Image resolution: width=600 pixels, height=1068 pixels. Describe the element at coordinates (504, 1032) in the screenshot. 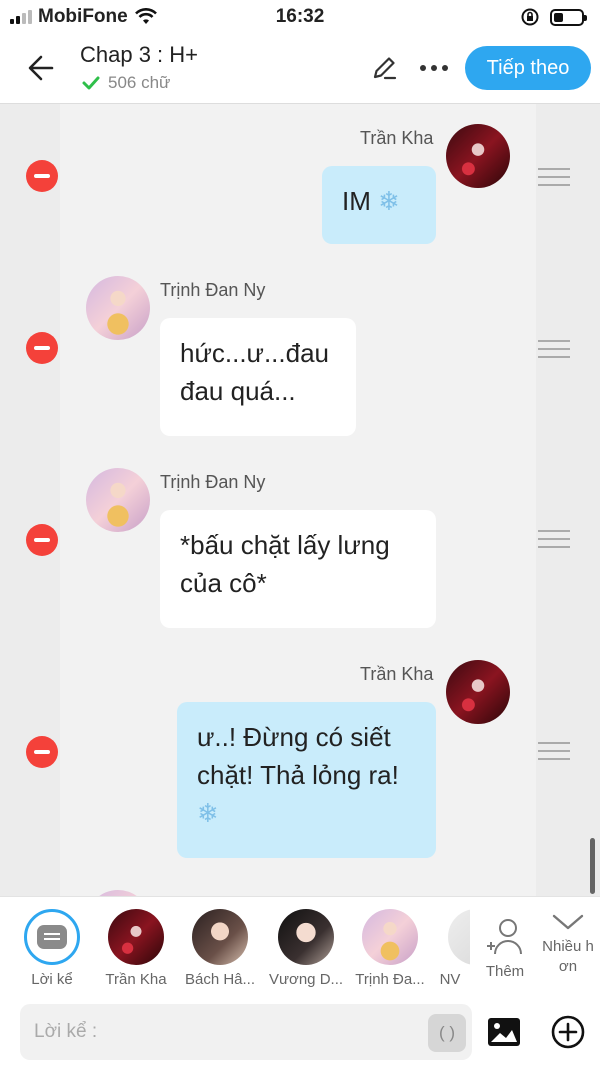

I see `image-icon` at that location.